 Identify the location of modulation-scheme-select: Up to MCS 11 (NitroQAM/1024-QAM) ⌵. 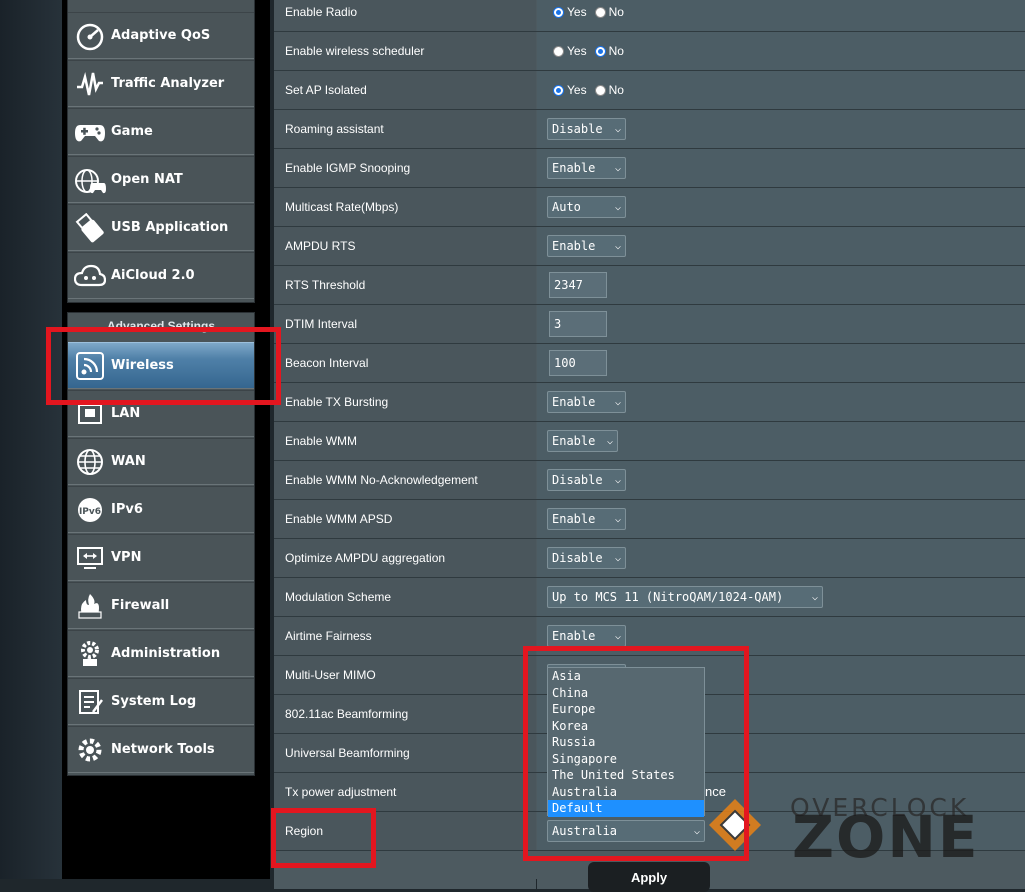
(685, 597).